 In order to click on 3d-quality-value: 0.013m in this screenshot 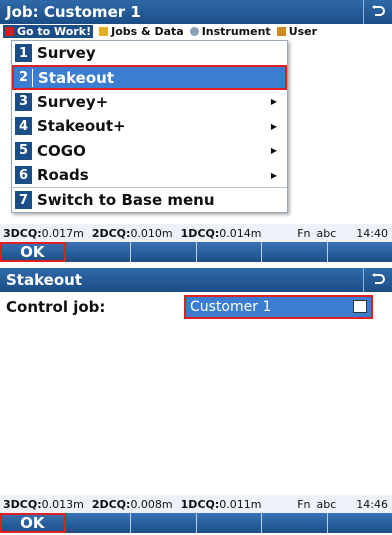, I will do `click(62, 504)`.